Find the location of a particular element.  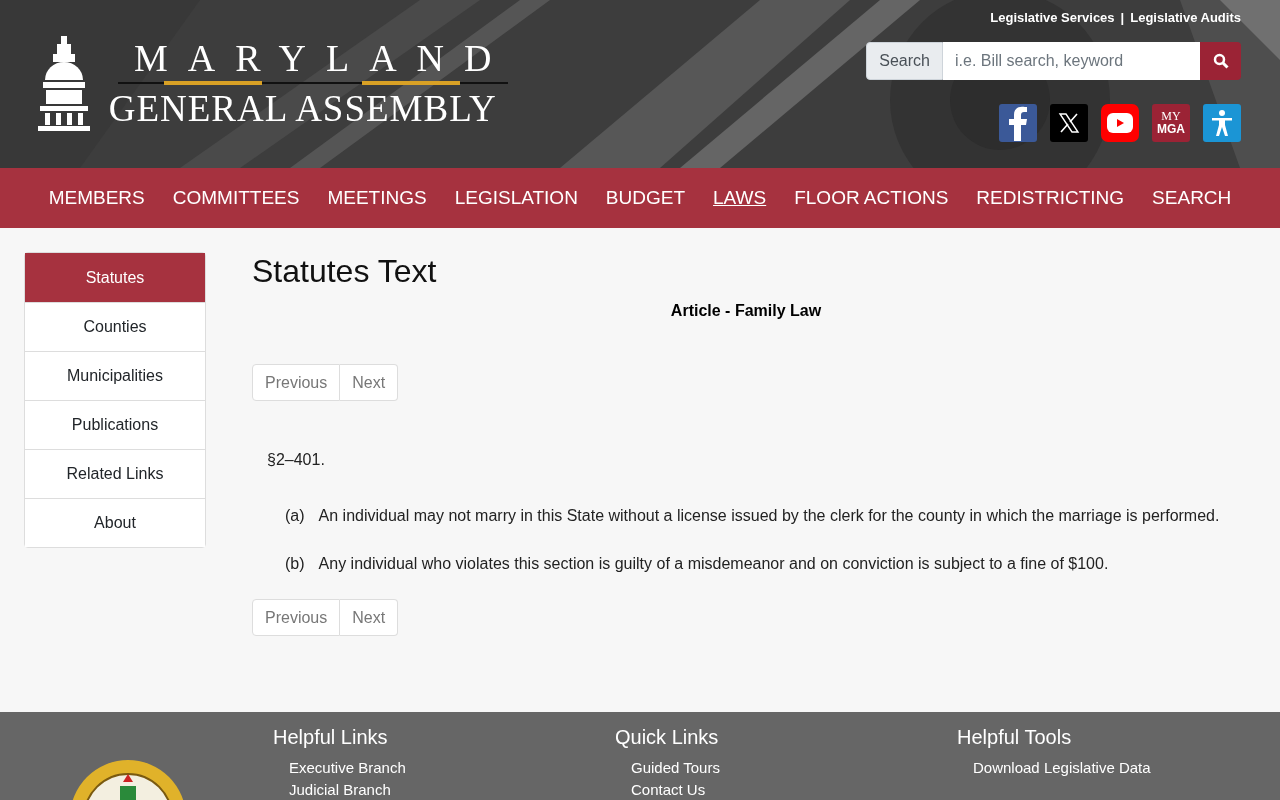

paragraph-mark: (a) is located at coordinates (295, 516).